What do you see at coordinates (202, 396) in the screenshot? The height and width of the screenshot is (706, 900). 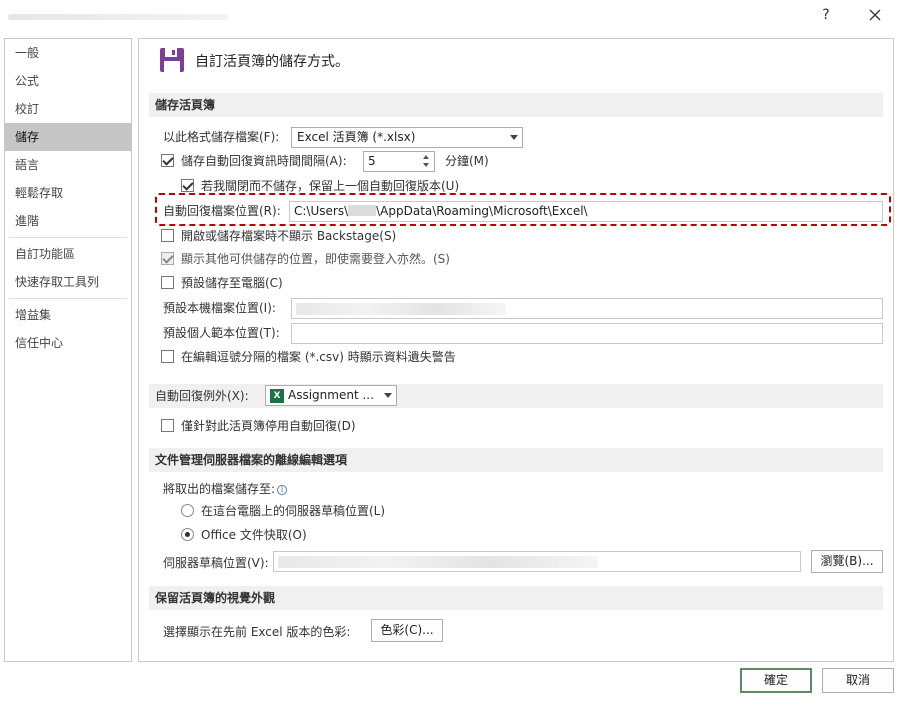 I see `autorecover-exceptions-label: 自動回復例外(X):` at bounding box center [202, 396].